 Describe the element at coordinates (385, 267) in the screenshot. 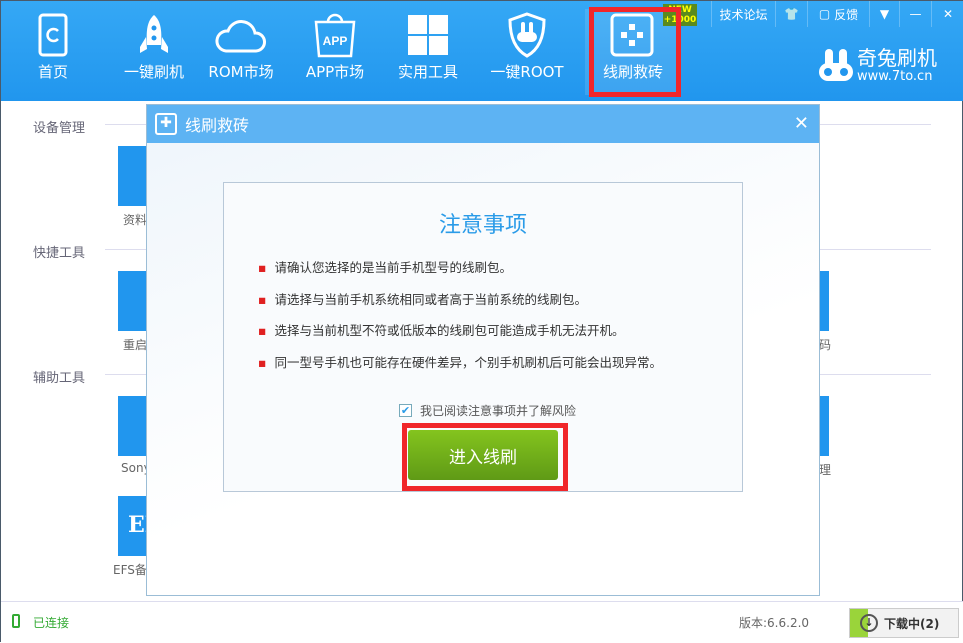

I see `notice-item: ▪ 请确认您选择的是当前手机型号的线刷包。` at that location.